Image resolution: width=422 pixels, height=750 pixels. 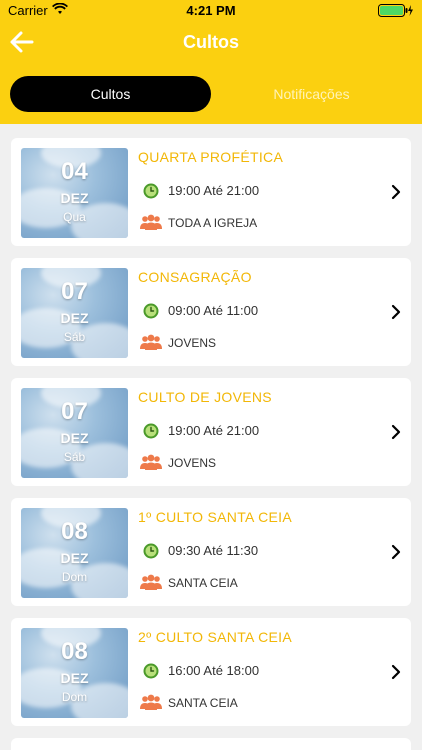 I want to click on service-title: 1º CULTO SANTA CEIA, so click(x=215, y=517).